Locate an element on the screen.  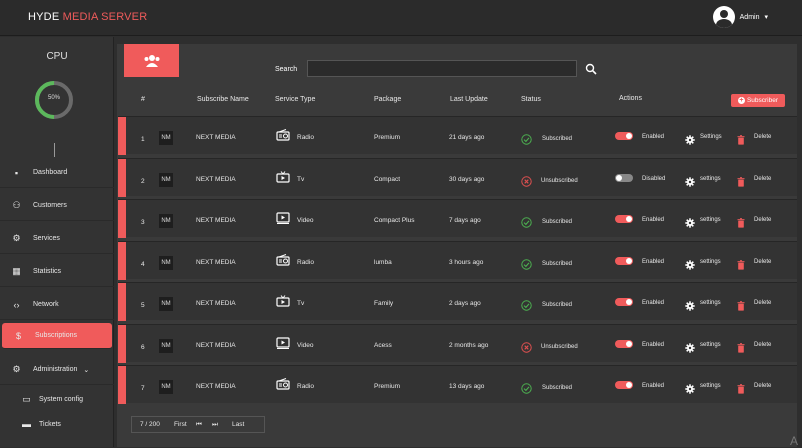
previous-page-icon: ⏮ is located at coordinates (199, 425).